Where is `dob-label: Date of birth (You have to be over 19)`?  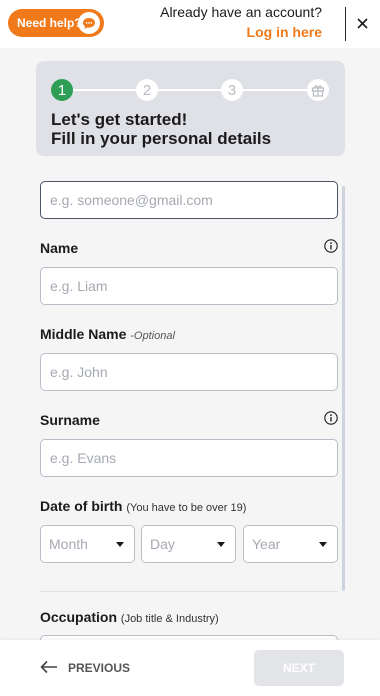
dob-label: Date of birth (You have to be over 19) is located at coordinates (143, 506).